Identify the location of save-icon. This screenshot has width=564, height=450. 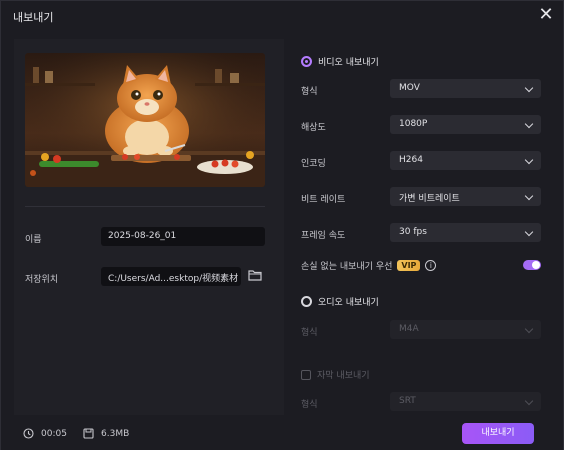
(88, 433).